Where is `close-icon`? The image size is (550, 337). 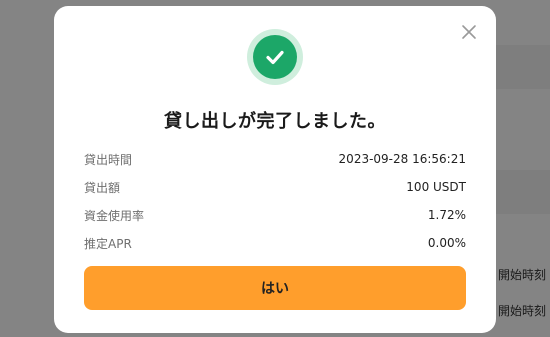 close-icon is located at coordinates (469, 32).